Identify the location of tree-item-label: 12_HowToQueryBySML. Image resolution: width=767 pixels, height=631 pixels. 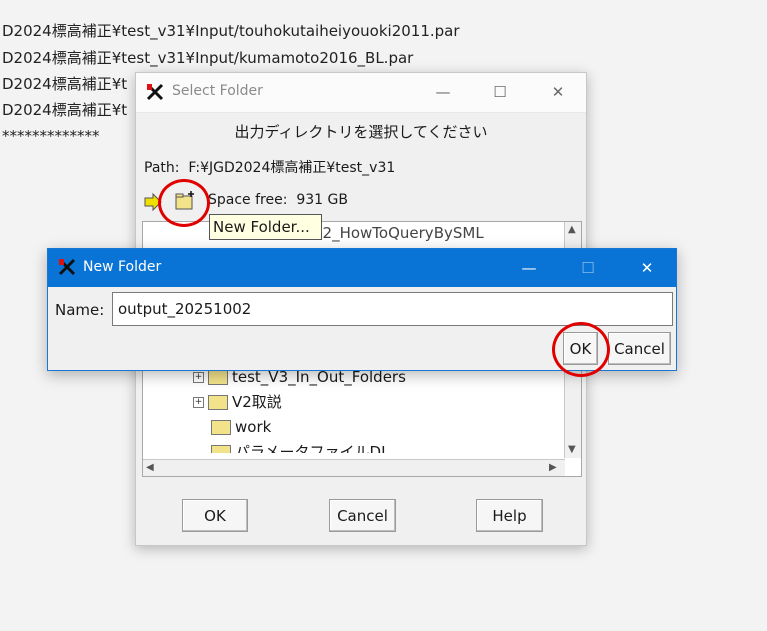
(398, 233).